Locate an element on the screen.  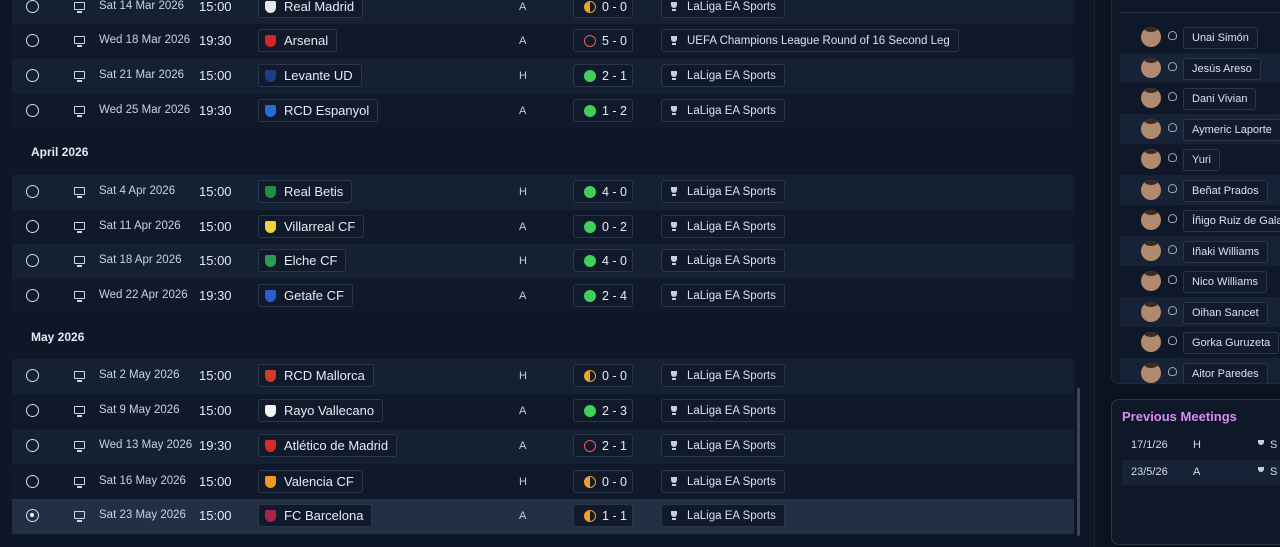
opponent-link: RCD Mallorca is located at coordinates (316, 375).